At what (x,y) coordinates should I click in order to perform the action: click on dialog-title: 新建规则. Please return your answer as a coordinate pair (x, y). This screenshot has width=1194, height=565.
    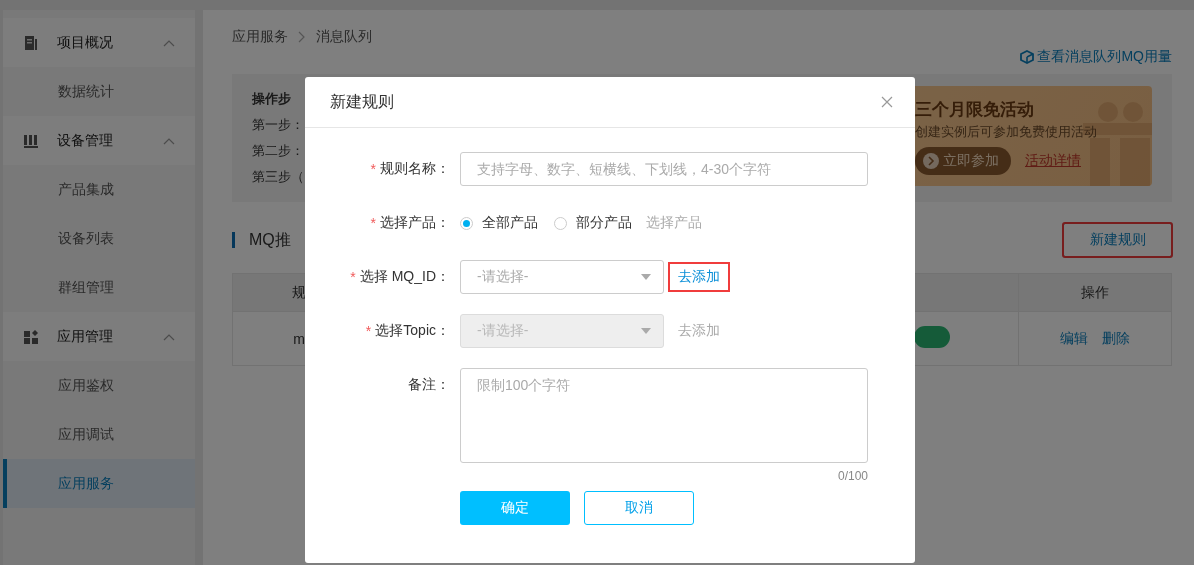
    Looking at the image, I should click on (362, 101).